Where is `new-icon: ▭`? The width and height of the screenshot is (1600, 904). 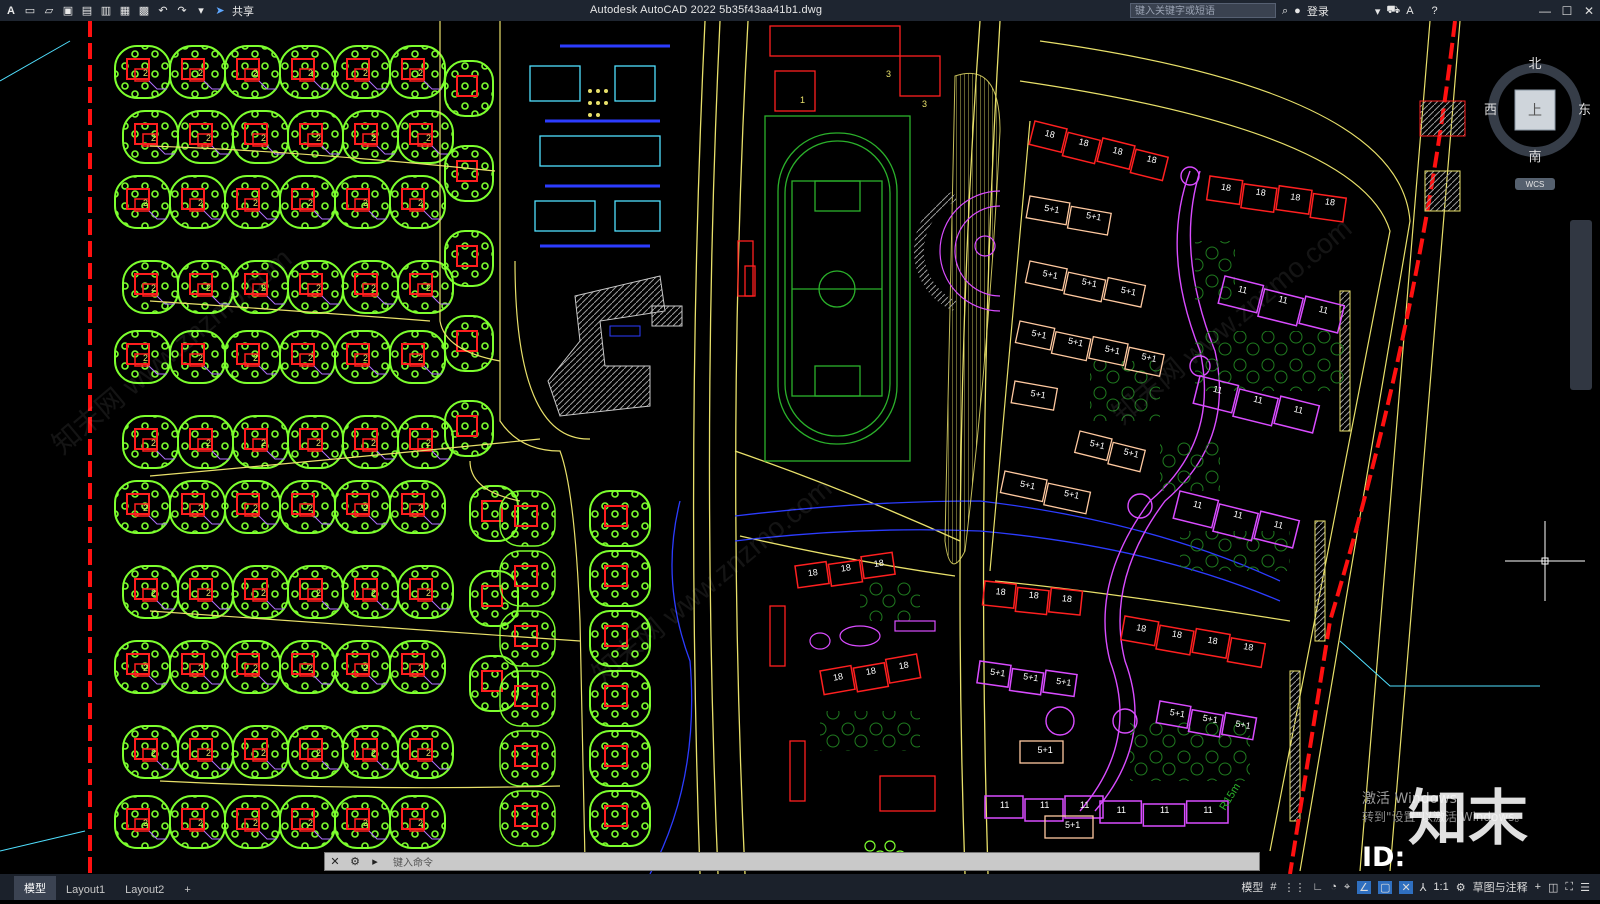
new-icon: ▭ is located at coordinates (30, 11).